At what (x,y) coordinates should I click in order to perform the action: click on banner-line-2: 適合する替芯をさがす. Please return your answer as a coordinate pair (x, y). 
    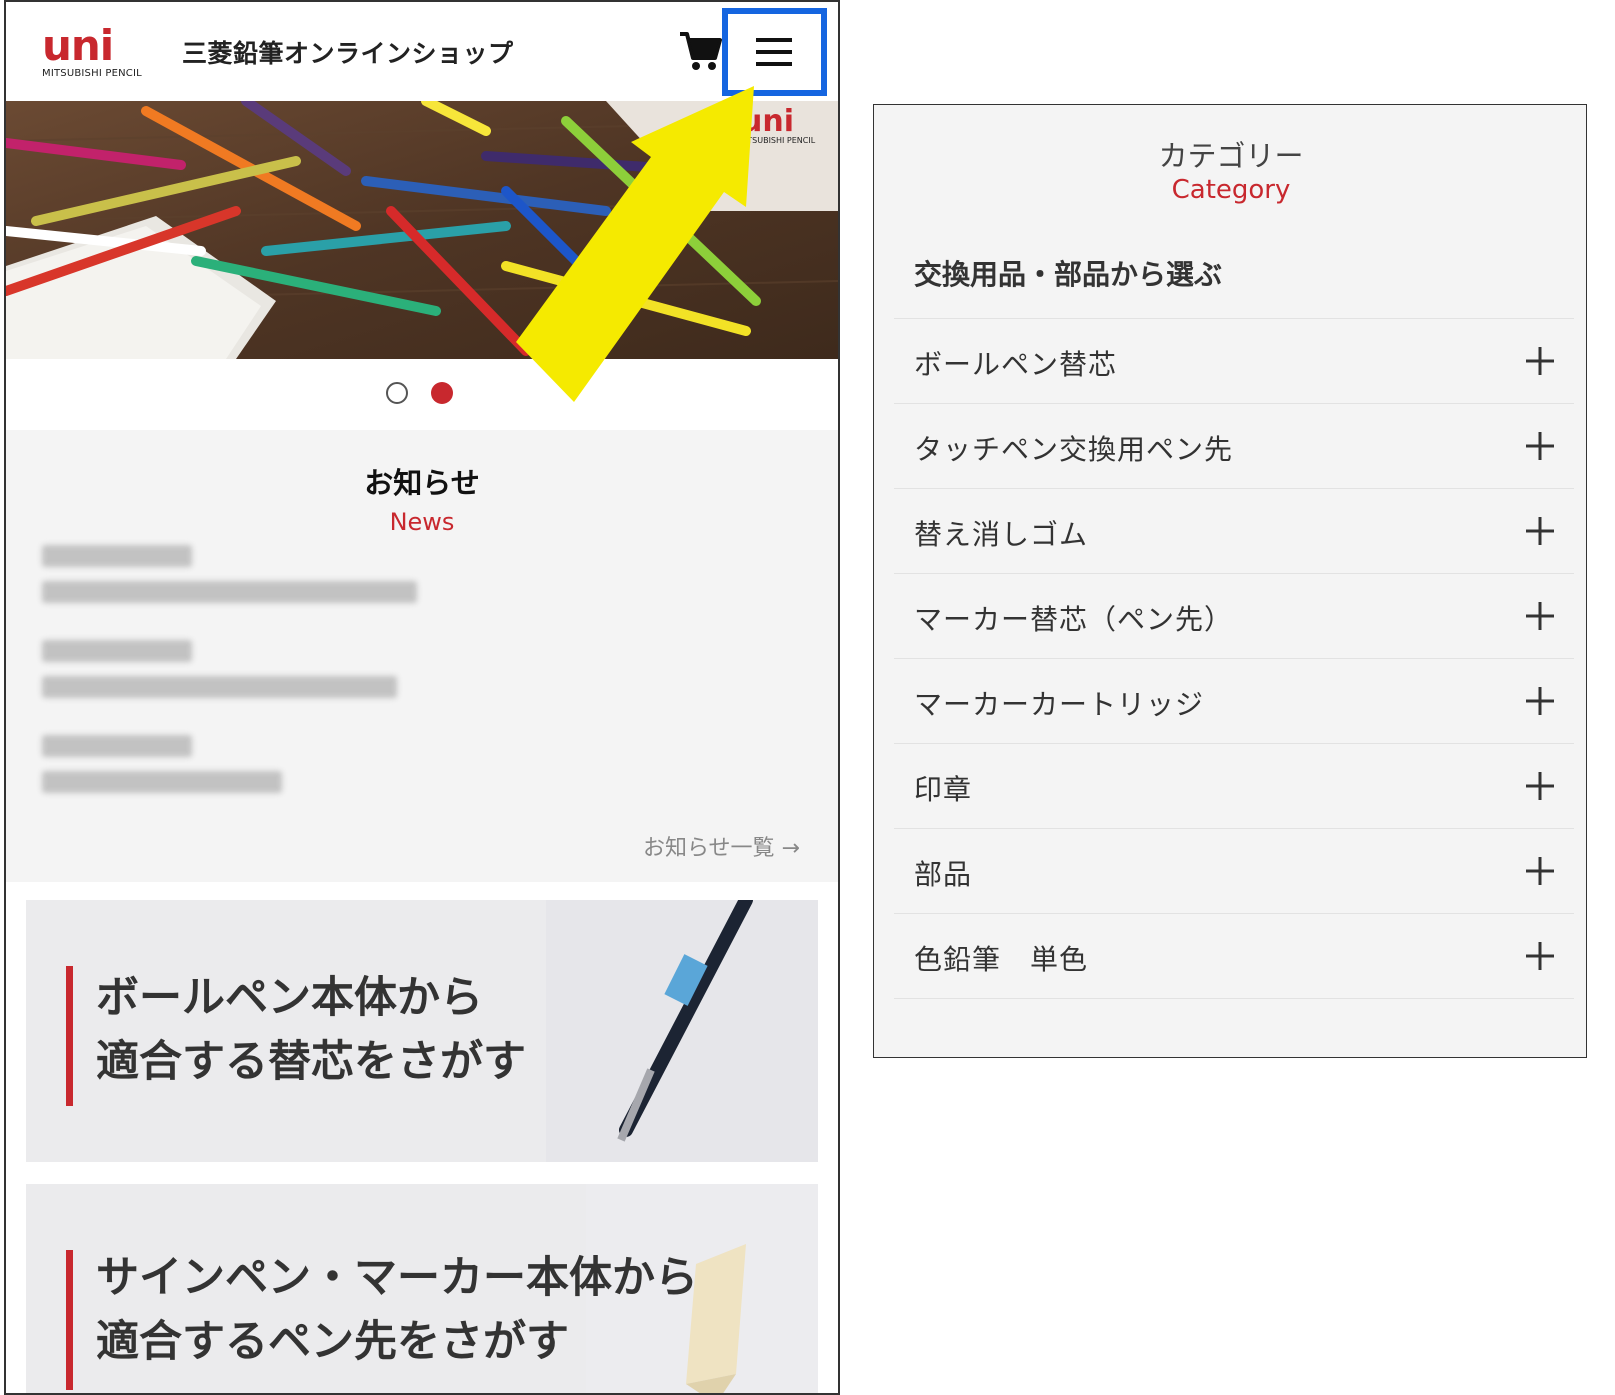
    Looking at the image, I should click on (311, 1062).